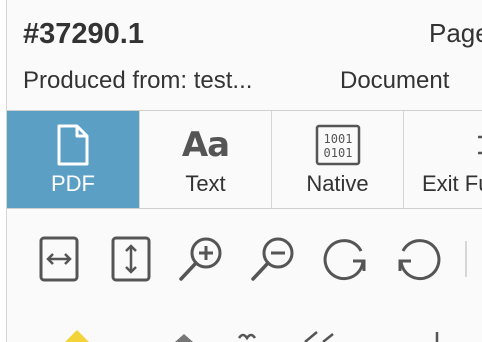  I want to click on highlighter-icon, so click(77, 335).